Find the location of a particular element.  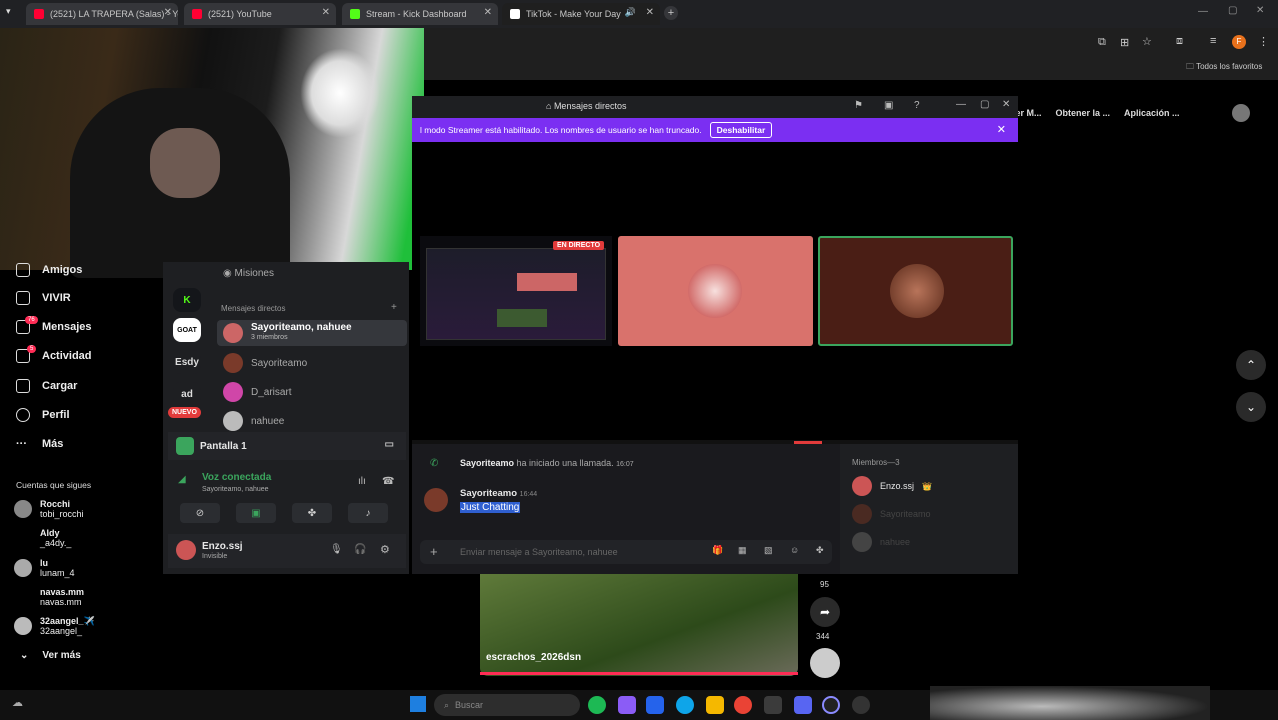

member-item: nahuee is located at coordinates (881, 542).